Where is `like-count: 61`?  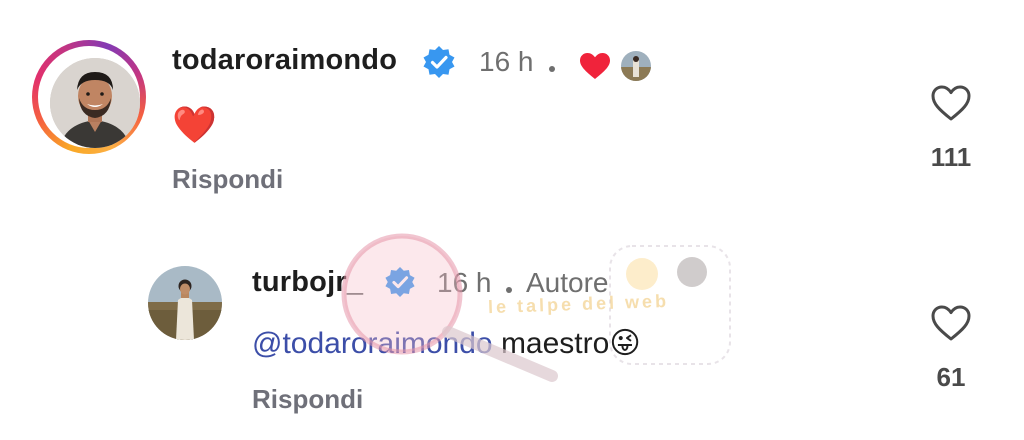
like-count: 61 is located at coordinates (951, 377).